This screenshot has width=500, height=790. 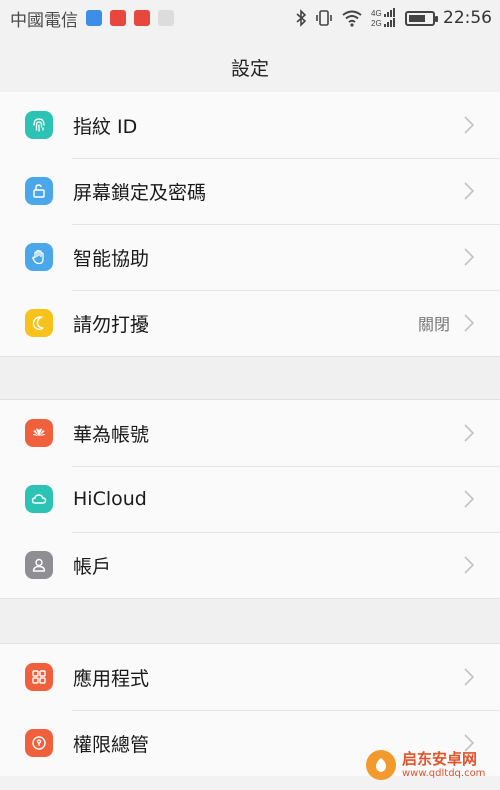 I want to click on settings-item-fingerprint: 指紋 ID, so click(x=250, y=125).